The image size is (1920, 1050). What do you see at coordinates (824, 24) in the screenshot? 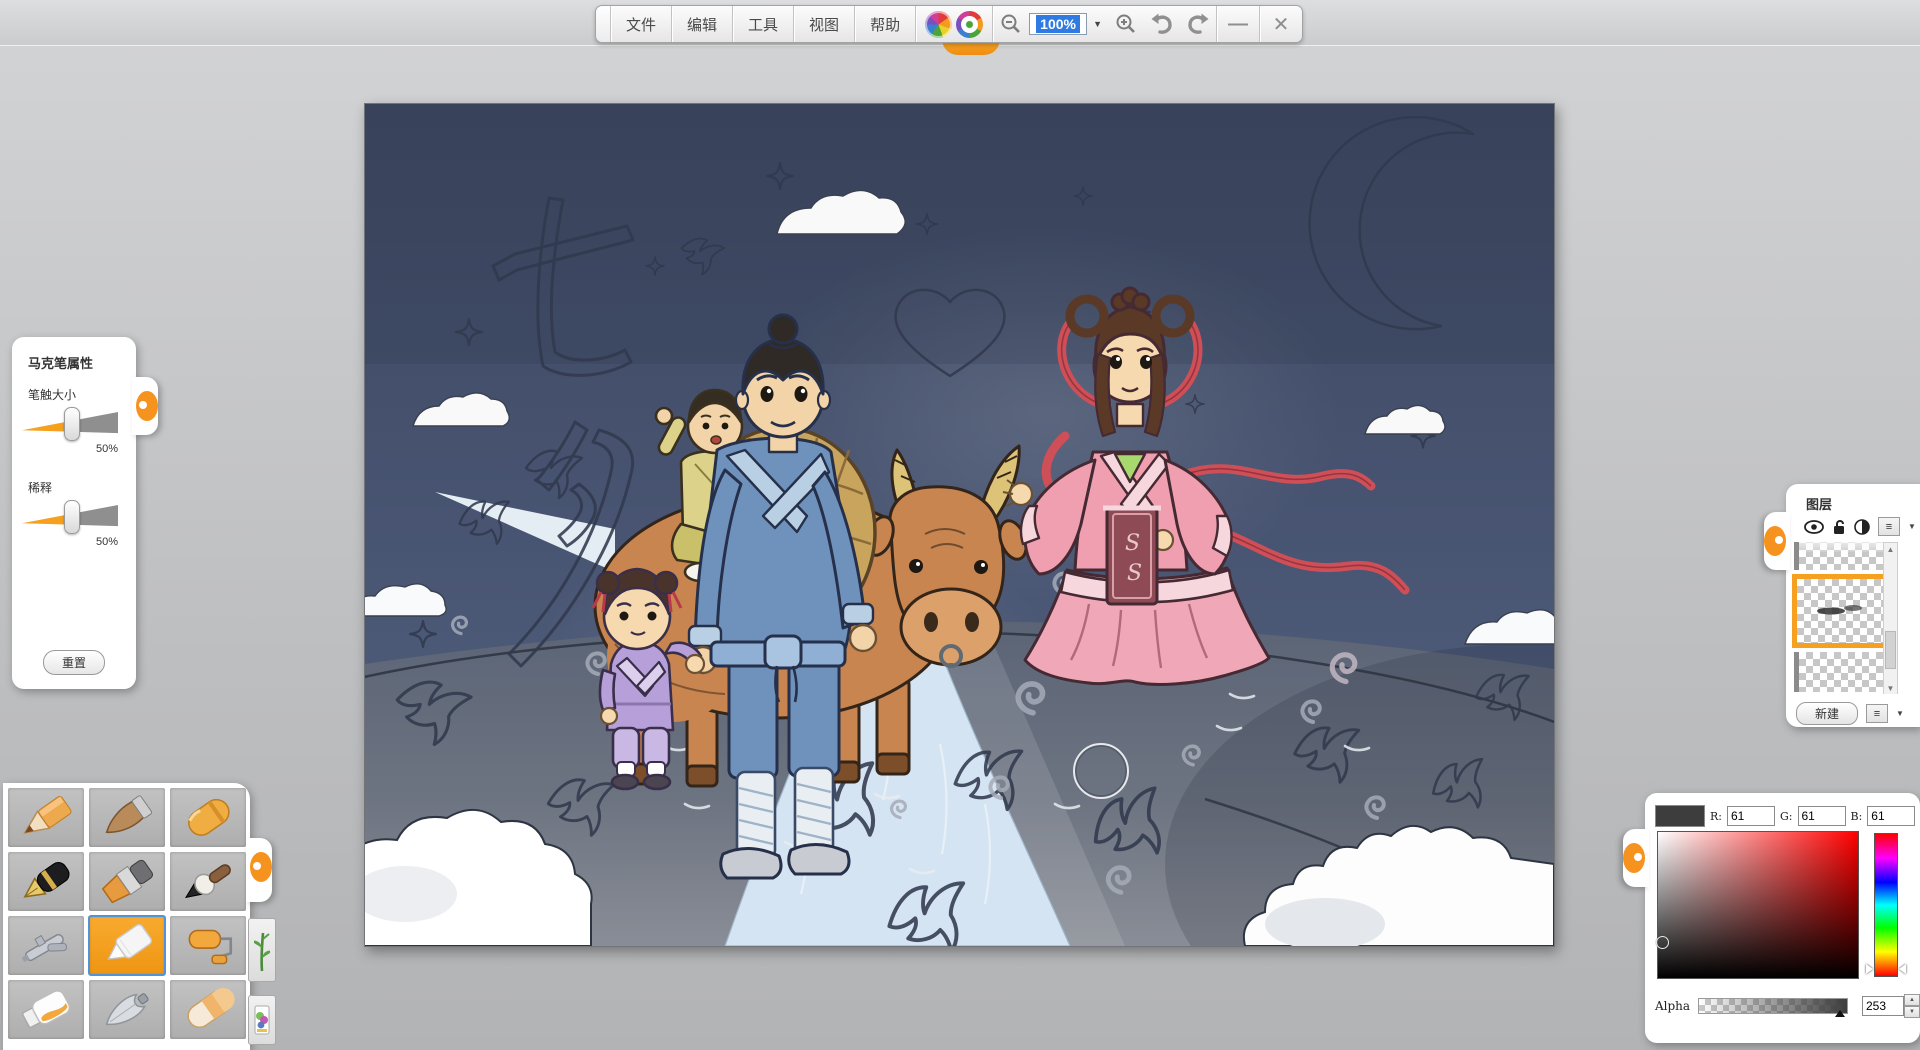
I see `menu-view: 视图` at bounding box center [824, 24].